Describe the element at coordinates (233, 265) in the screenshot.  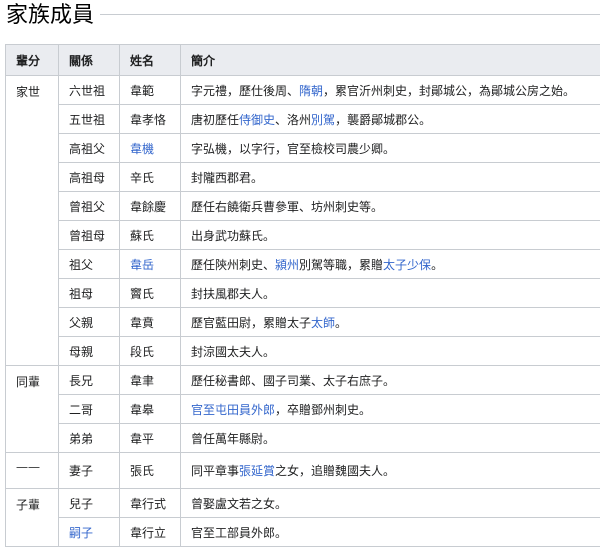
I see `intro-text: 歷任陝州刺史、` at that location.